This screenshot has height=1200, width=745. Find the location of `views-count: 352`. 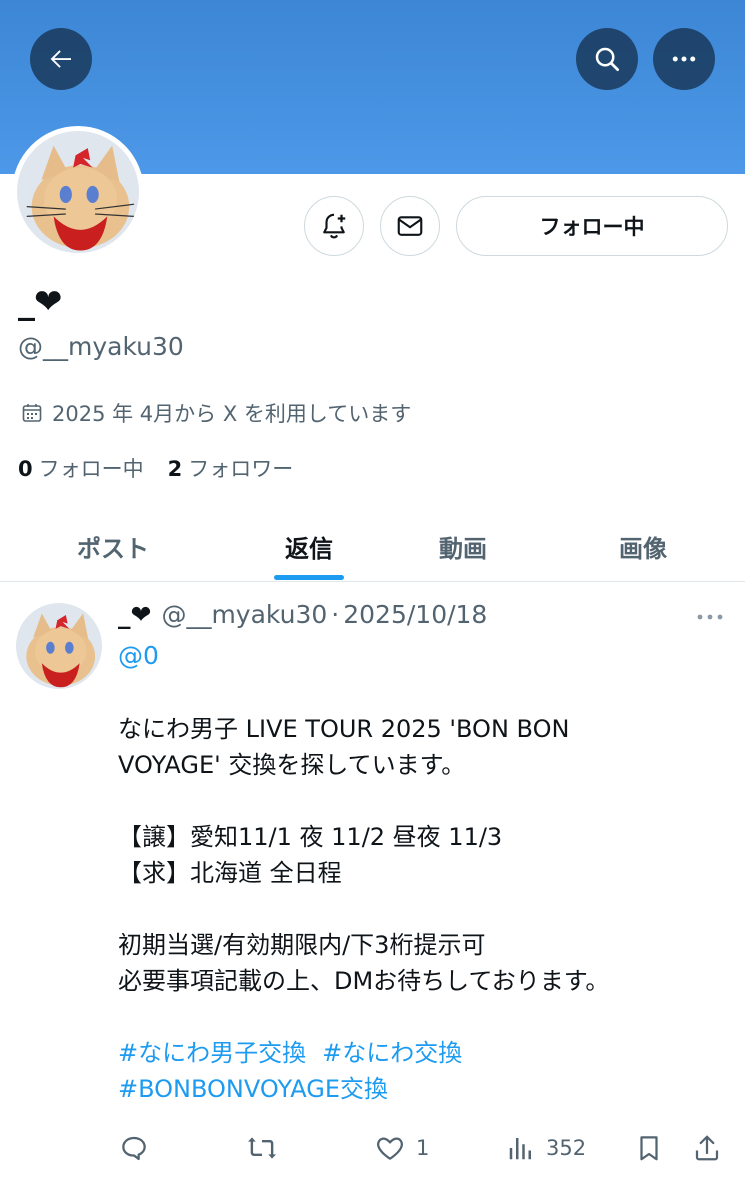

views-count: 352 is located at coordinates (566, 1148).